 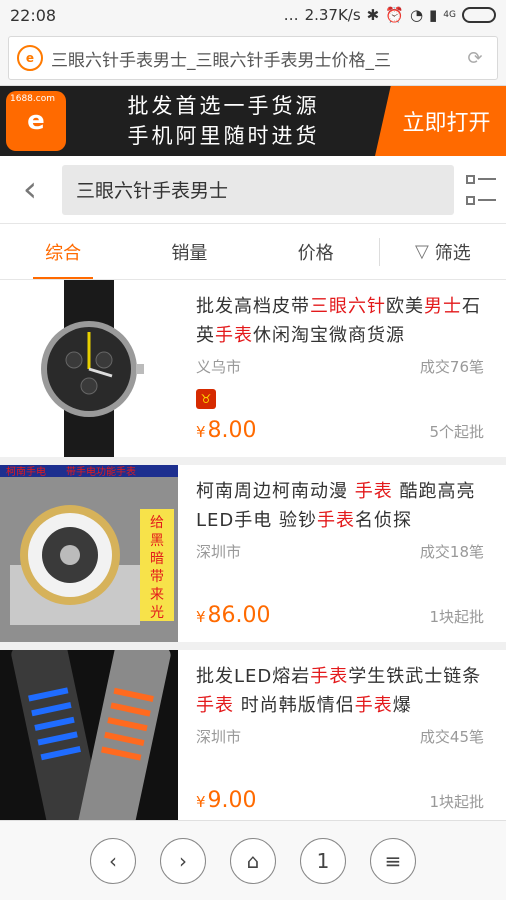 What do you see at coordinates (479, 15) in the screenshot?
I see `battery-icon` at bounding box center [479, 15].